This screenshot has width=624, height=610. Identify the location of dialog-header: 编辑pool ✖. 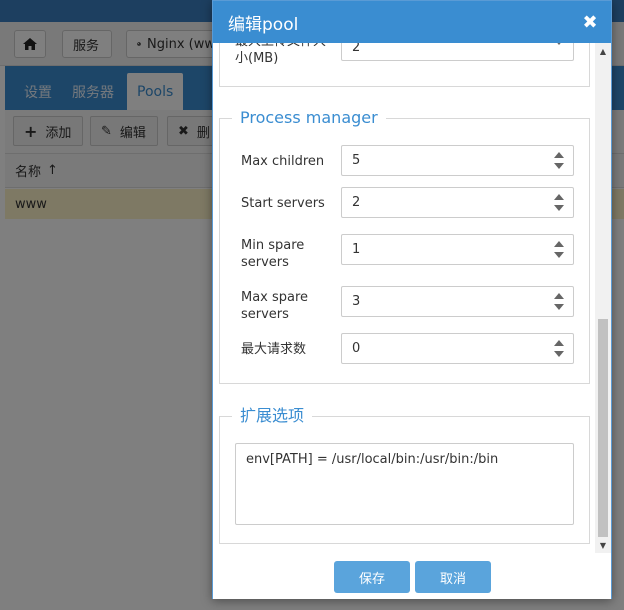
(412, 22).